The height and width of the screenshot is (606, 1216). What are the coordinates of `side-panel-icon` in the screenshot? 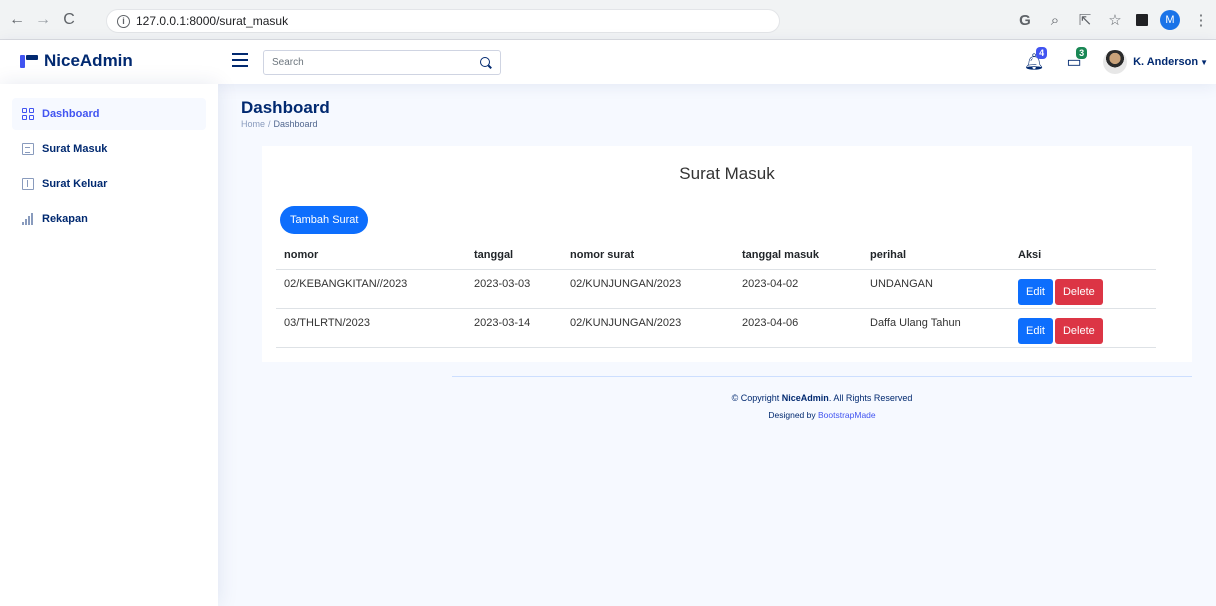 It's located at (1142, 20).